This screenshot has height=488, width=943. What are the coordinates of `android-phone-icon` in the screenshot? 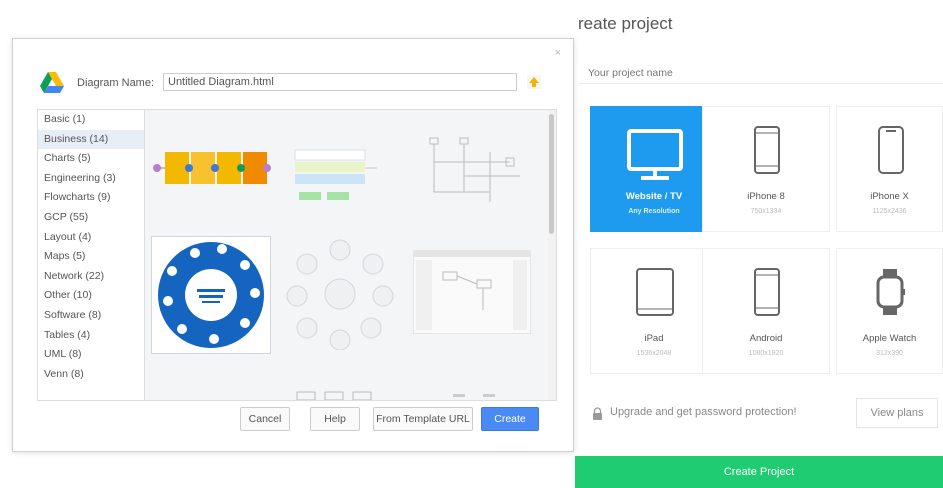 It's located at (767, 292).